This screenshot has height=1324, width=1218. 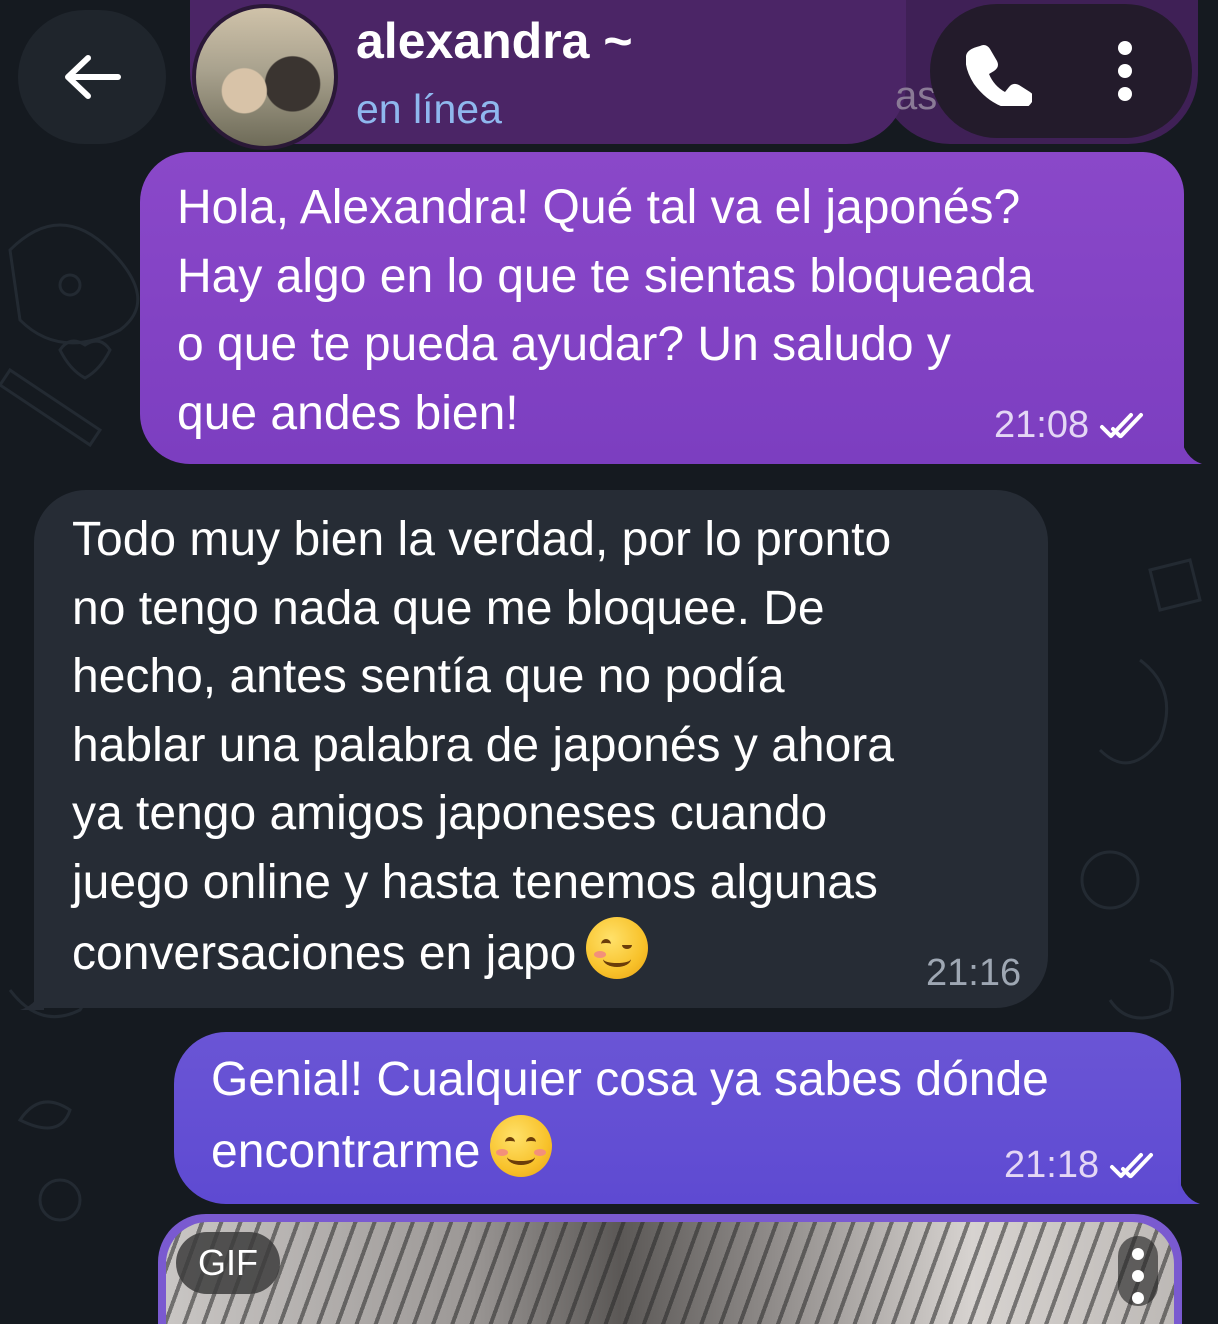 I want to click on smiling-face-emoji, so click(x=521, y=1145).